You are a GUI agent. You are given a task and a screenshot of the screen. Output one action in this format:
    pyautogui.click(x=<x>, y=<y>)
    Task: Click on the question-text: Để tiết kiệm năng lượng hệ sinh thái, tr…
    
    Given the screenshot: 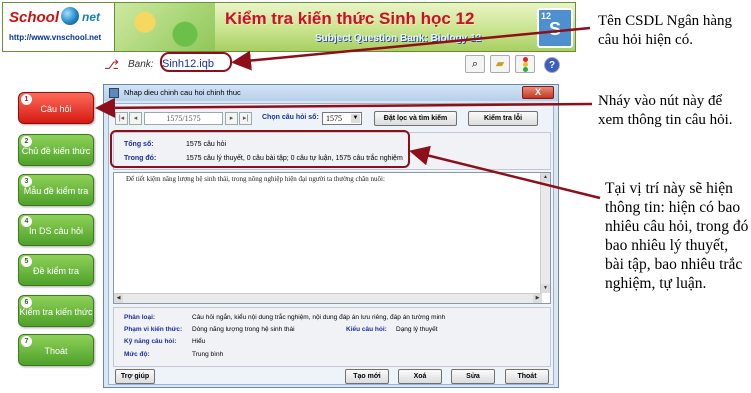 What is the action you would take?
    pyautogui.click(x=255, y=179)
    